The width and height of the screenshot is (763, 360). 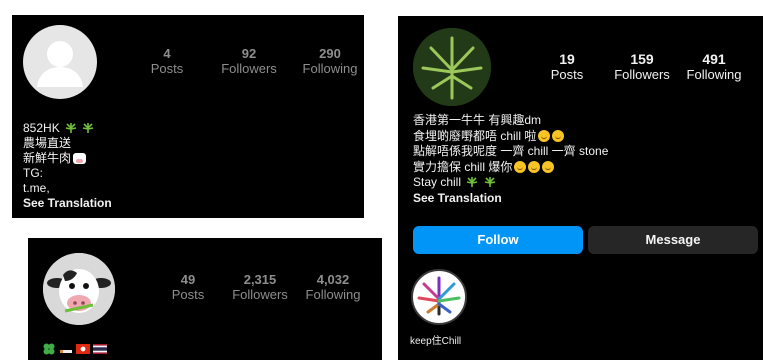 What do you see at coordinates (188, 279) in the screenshot?
I see `posts-count: 49` at bounding box center [188, 279].